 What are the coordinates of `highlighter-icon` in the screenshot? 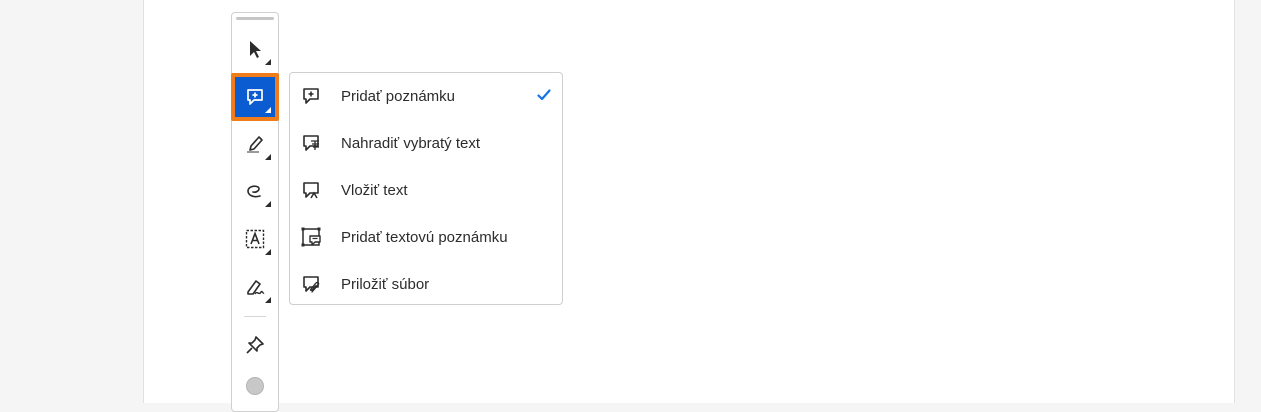 It's located at (255, 144).